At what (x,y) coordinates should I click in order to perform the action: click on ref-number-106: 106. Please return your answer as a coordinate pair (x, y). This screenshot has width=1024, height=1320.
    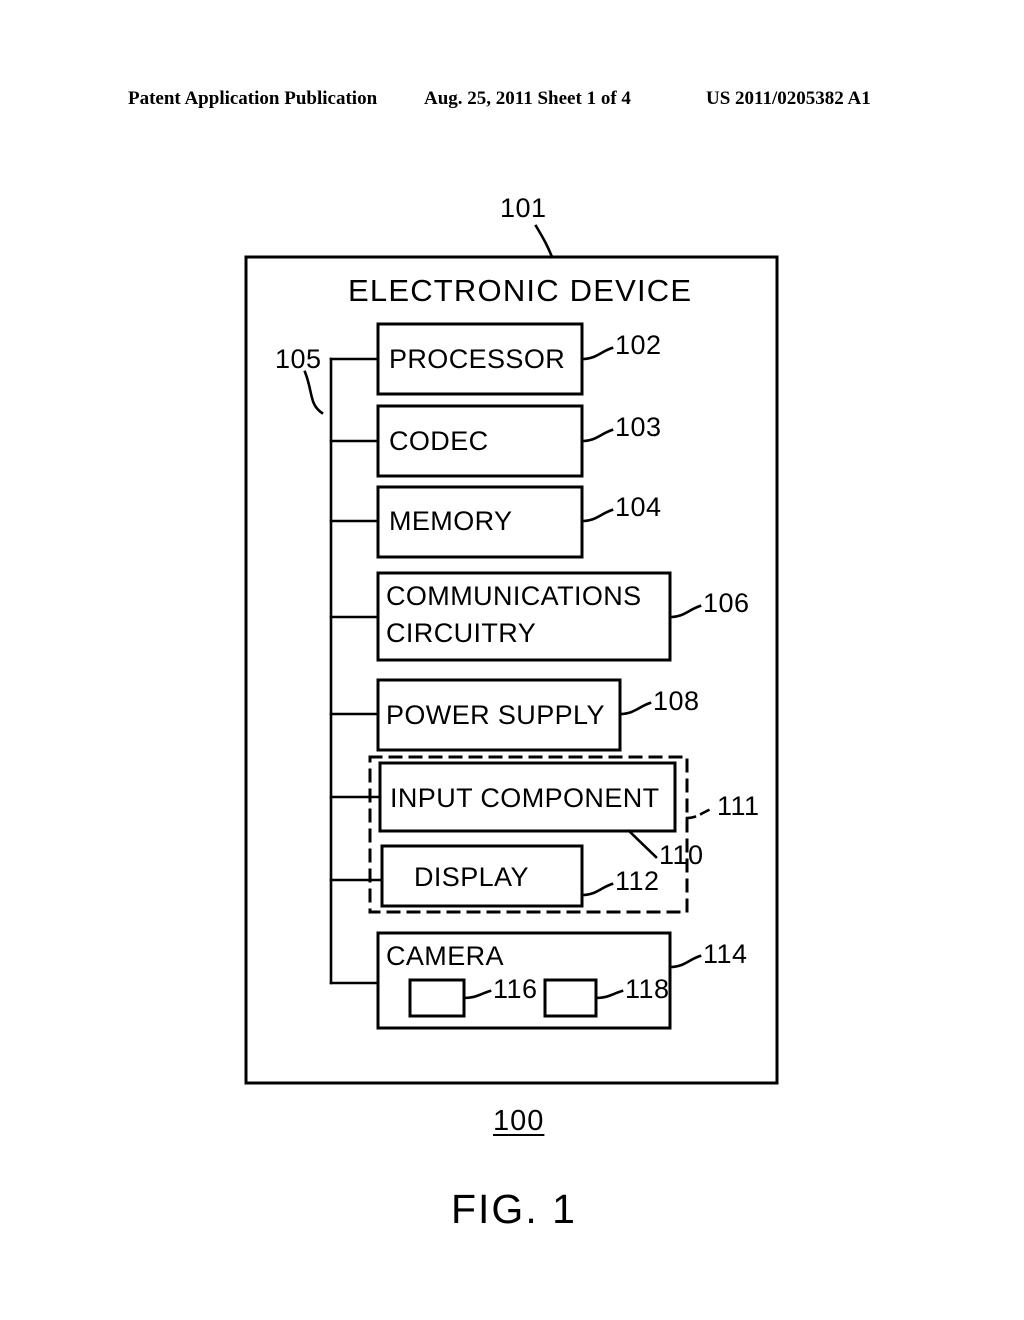
    Looking at the image, I should click on (726, 603).